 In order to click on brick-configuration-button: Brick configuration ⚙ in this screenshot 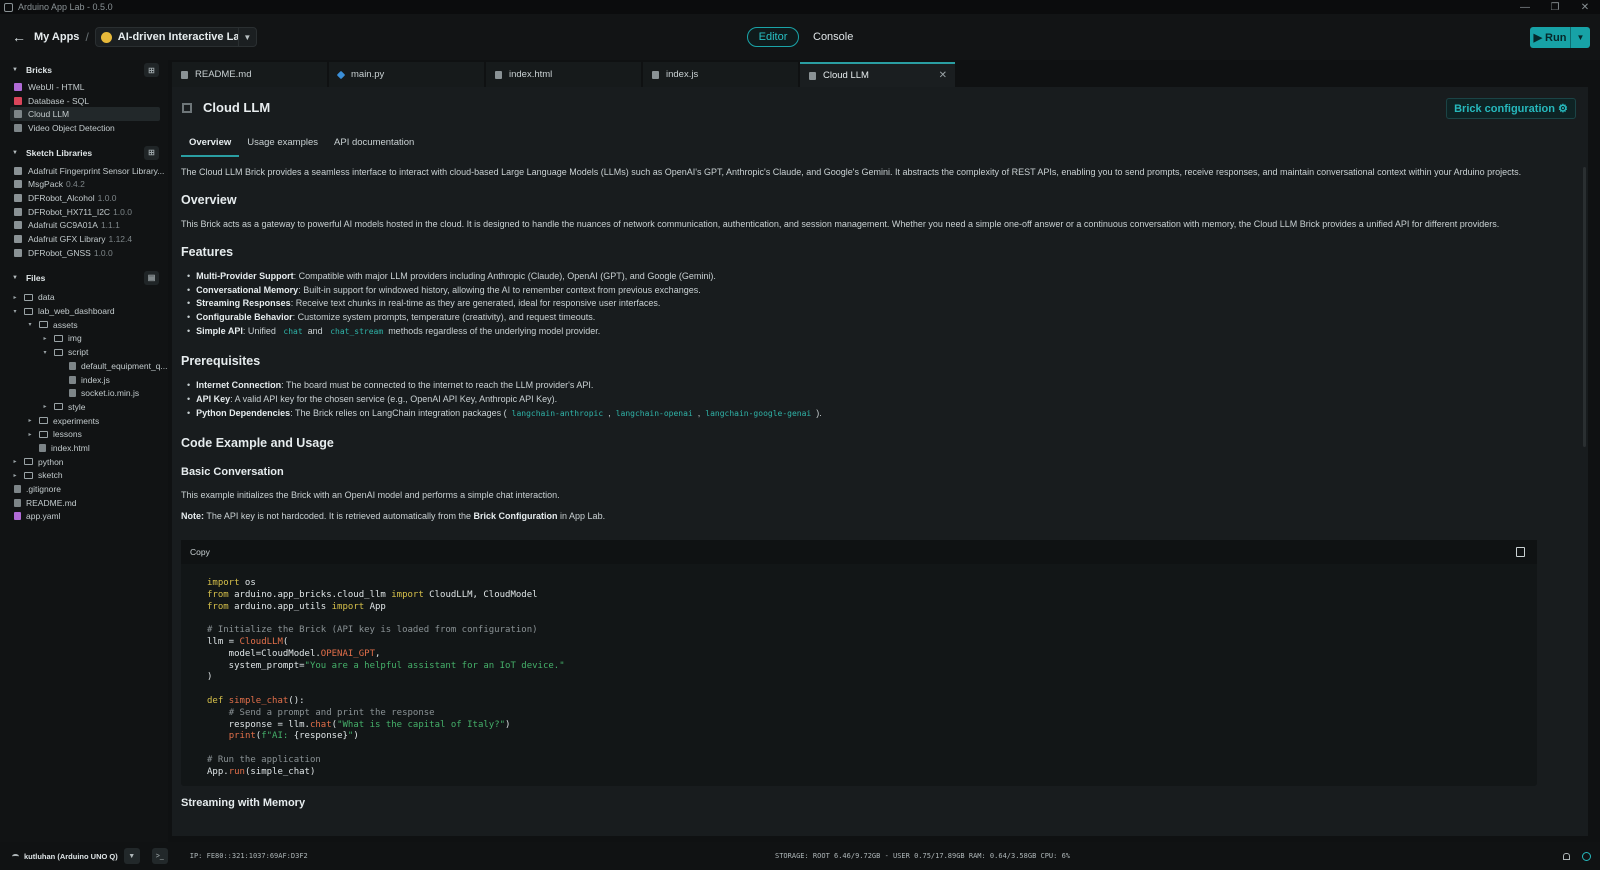, I will do `click(1511, 108)`.